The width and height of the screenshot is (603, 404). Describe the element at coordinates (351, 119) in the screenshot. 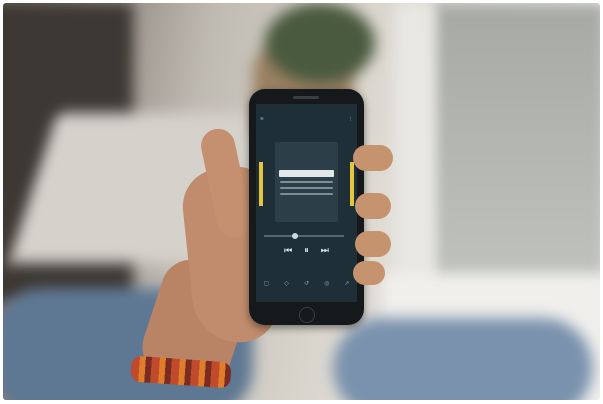

I see `more-icon: ⋮` at that location.